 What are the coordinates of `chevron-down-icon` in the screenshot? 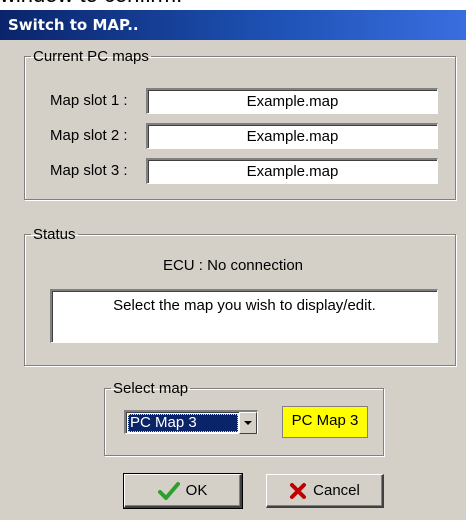 It's located at (248, 423).